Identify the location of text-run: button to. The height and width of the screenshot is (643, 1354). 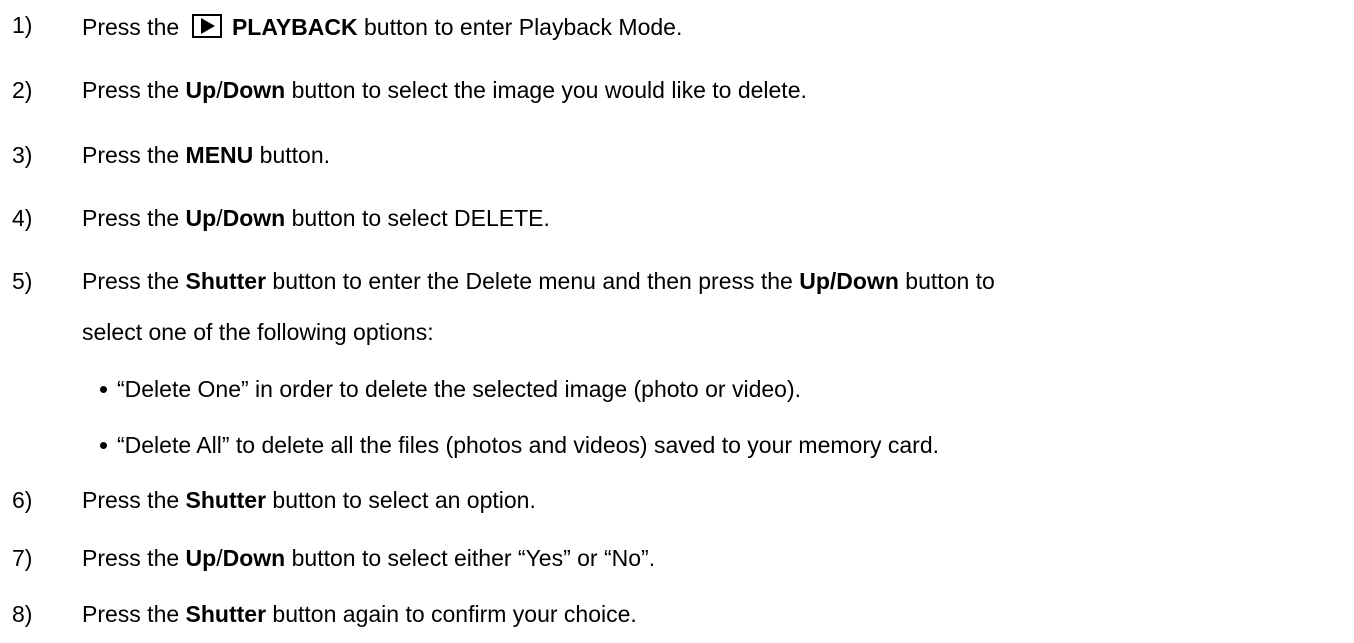
(946, 281).